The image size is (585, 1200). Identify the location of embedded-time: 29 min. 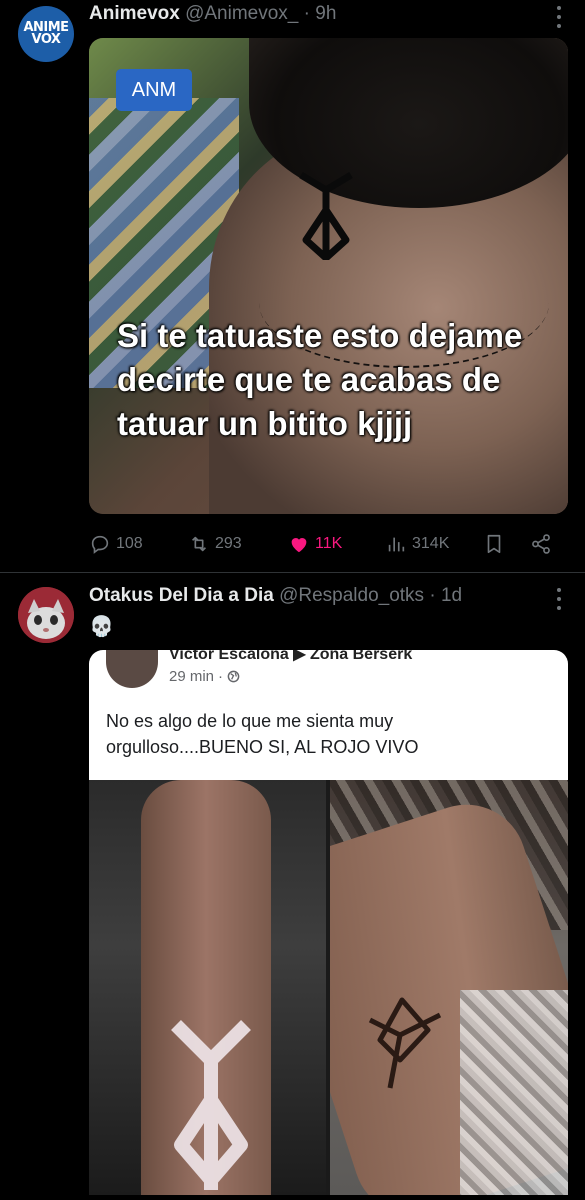
(192, 676).